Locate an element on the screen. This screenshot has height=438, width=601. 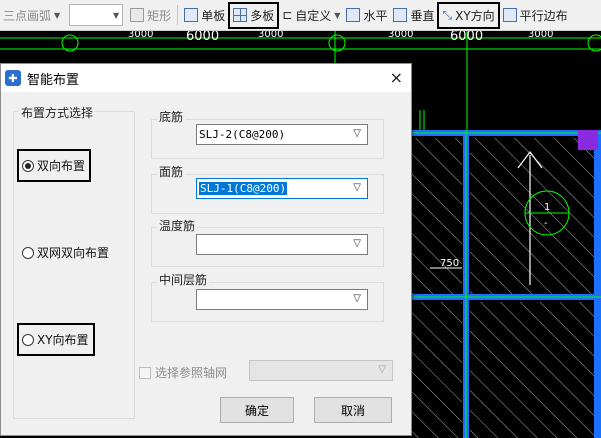
rect-label: 矩形 is located at coordinates (159, 15).